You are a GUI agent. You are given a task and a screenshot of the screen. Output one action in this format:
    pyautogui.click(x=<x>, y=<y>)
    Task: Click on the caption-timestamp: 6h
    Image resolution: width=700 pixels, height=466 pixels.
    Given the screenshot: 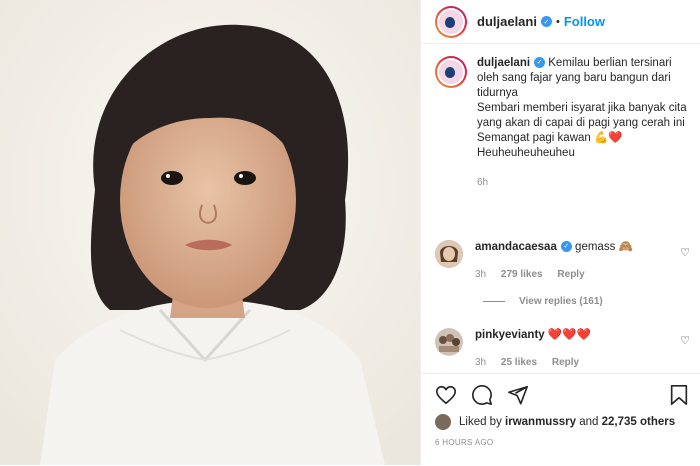 What is the action you would take?
    pyautogui.click(x=583, y=182)
    